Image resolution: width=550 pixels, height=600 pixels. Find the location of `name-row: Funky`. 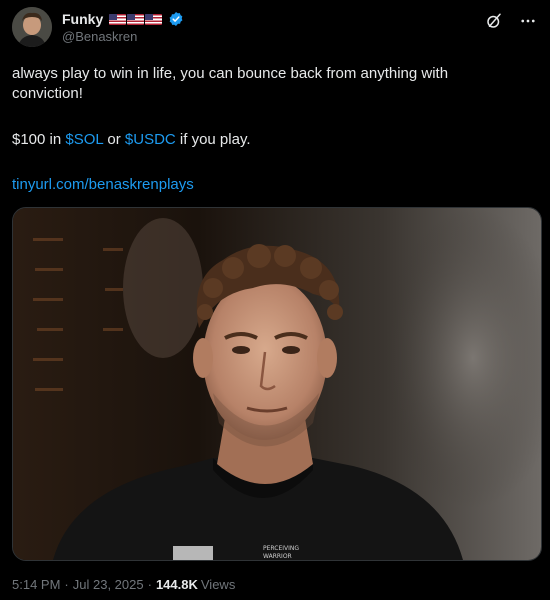

name-row: Funky is located at coordinates (123, 19).